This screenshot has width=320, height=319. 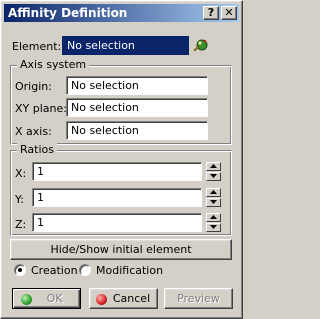 What do you see at coordinates (198, 298) in the screenshot?
I see `preview-button: Preview` at bounding box center [198, 298].